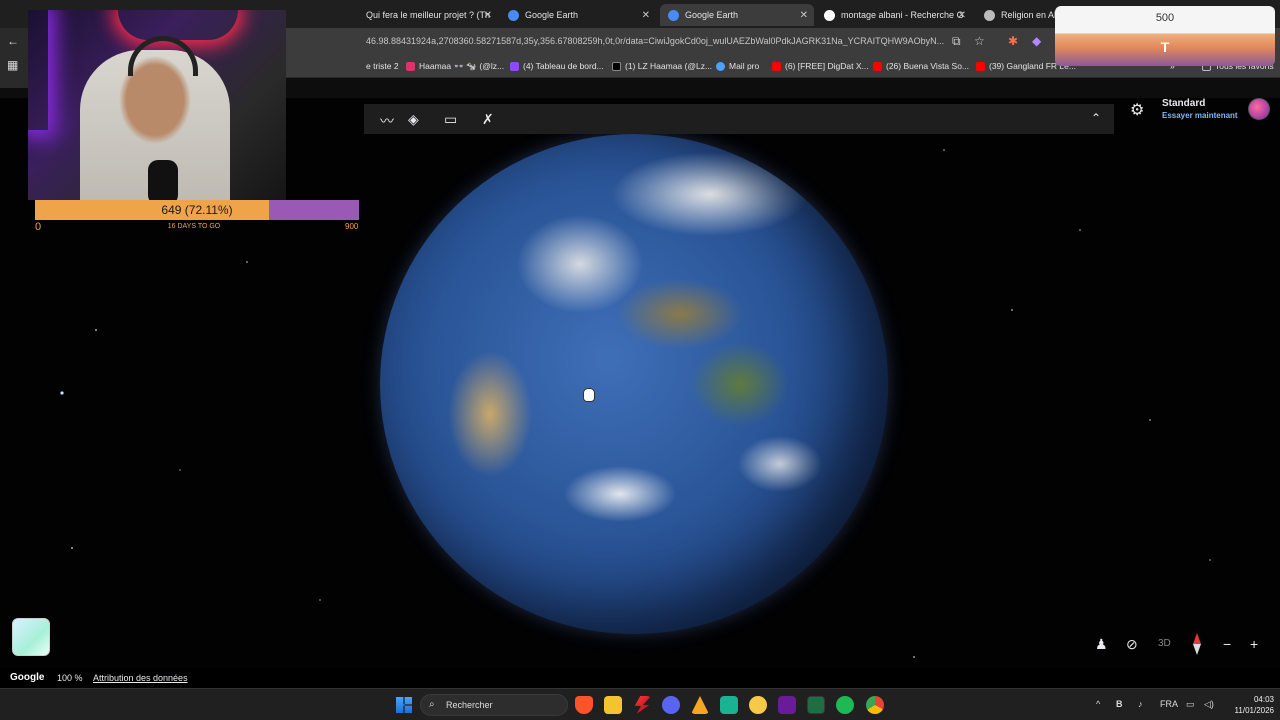  I want to click on plan-title: Standard, so click(1184, 103).